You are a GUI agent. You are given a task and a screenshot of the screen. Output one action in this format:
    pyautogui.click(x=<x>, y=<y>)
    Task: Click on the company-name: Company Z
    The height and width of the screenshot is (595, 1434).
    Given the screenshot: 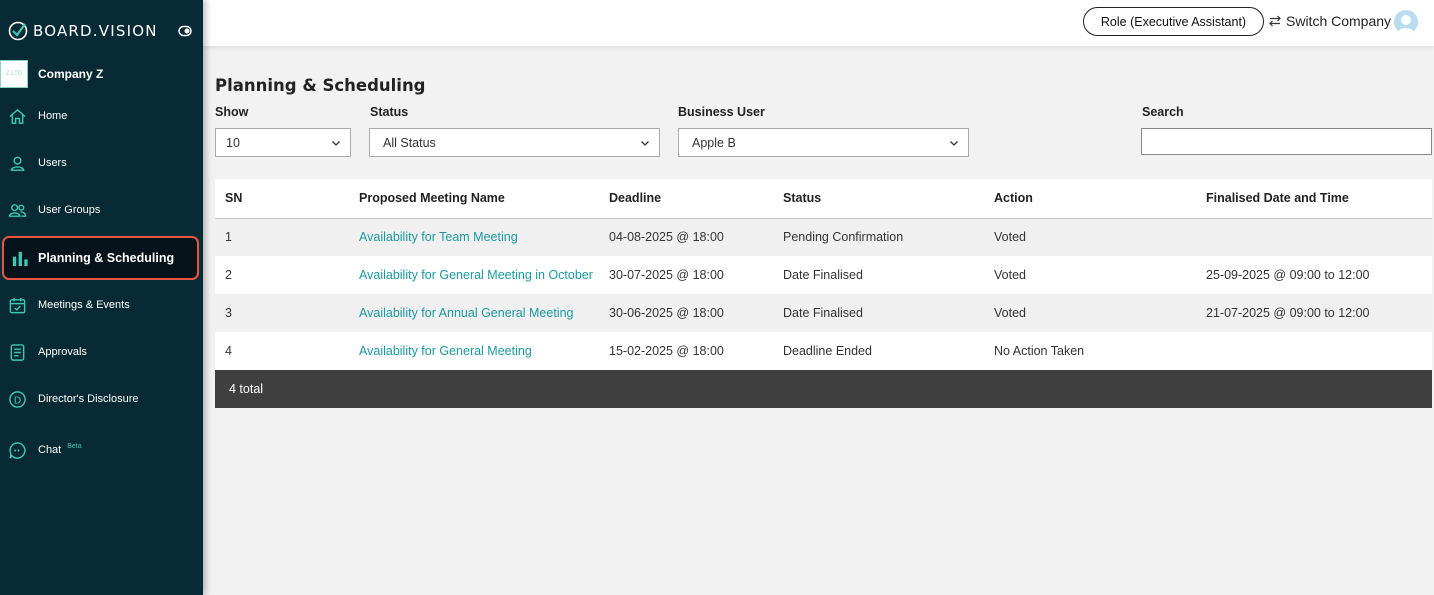 What is the action you would take?
    pyautogui.click(x=71, y=74)
    